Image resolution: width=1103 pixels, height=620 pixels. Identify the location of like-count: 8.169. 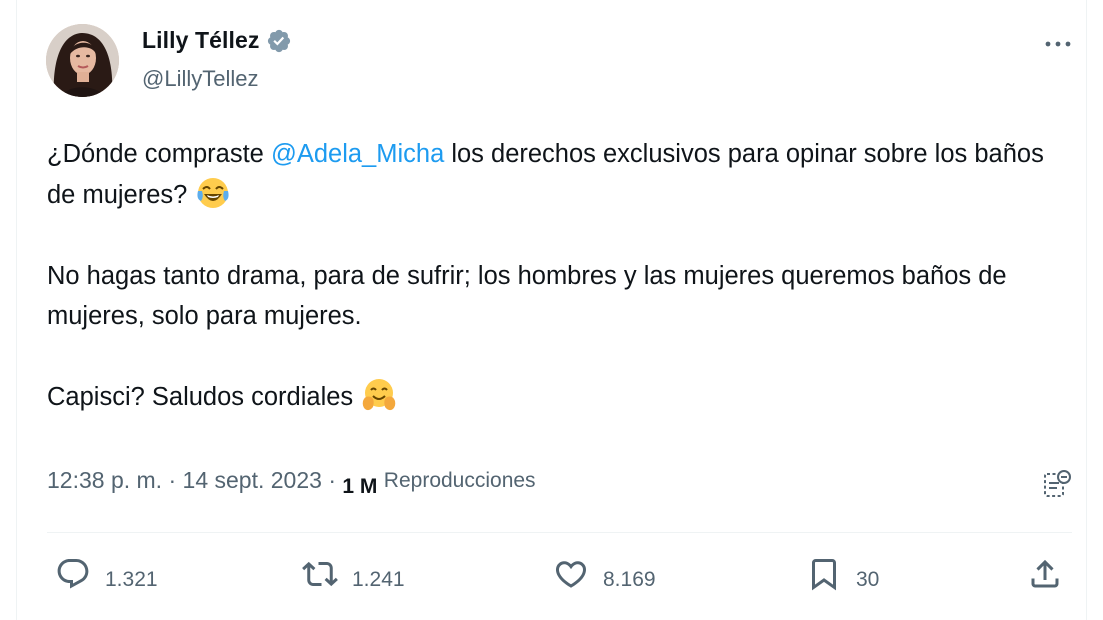
(629, 579).